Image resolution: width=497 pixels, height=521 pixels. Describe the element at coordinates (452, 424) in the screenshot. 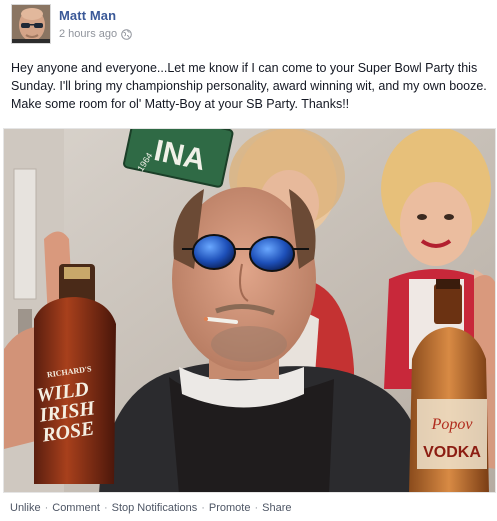

I see `bottle-right-brand: Popov` at that location.